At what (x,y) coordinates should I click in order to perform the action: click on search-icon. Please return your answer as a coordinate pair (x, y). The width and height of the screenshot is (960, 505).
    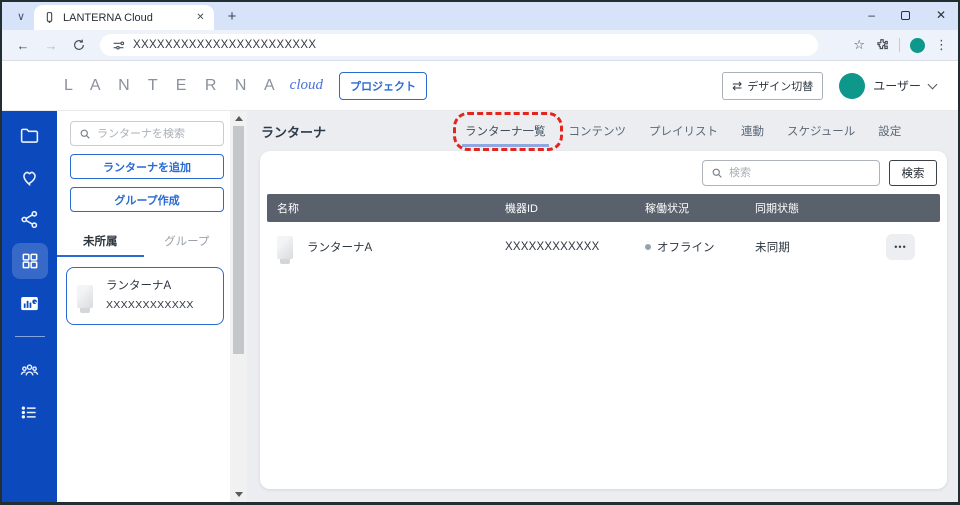
    Looking at the image, I should click on (85, 134).